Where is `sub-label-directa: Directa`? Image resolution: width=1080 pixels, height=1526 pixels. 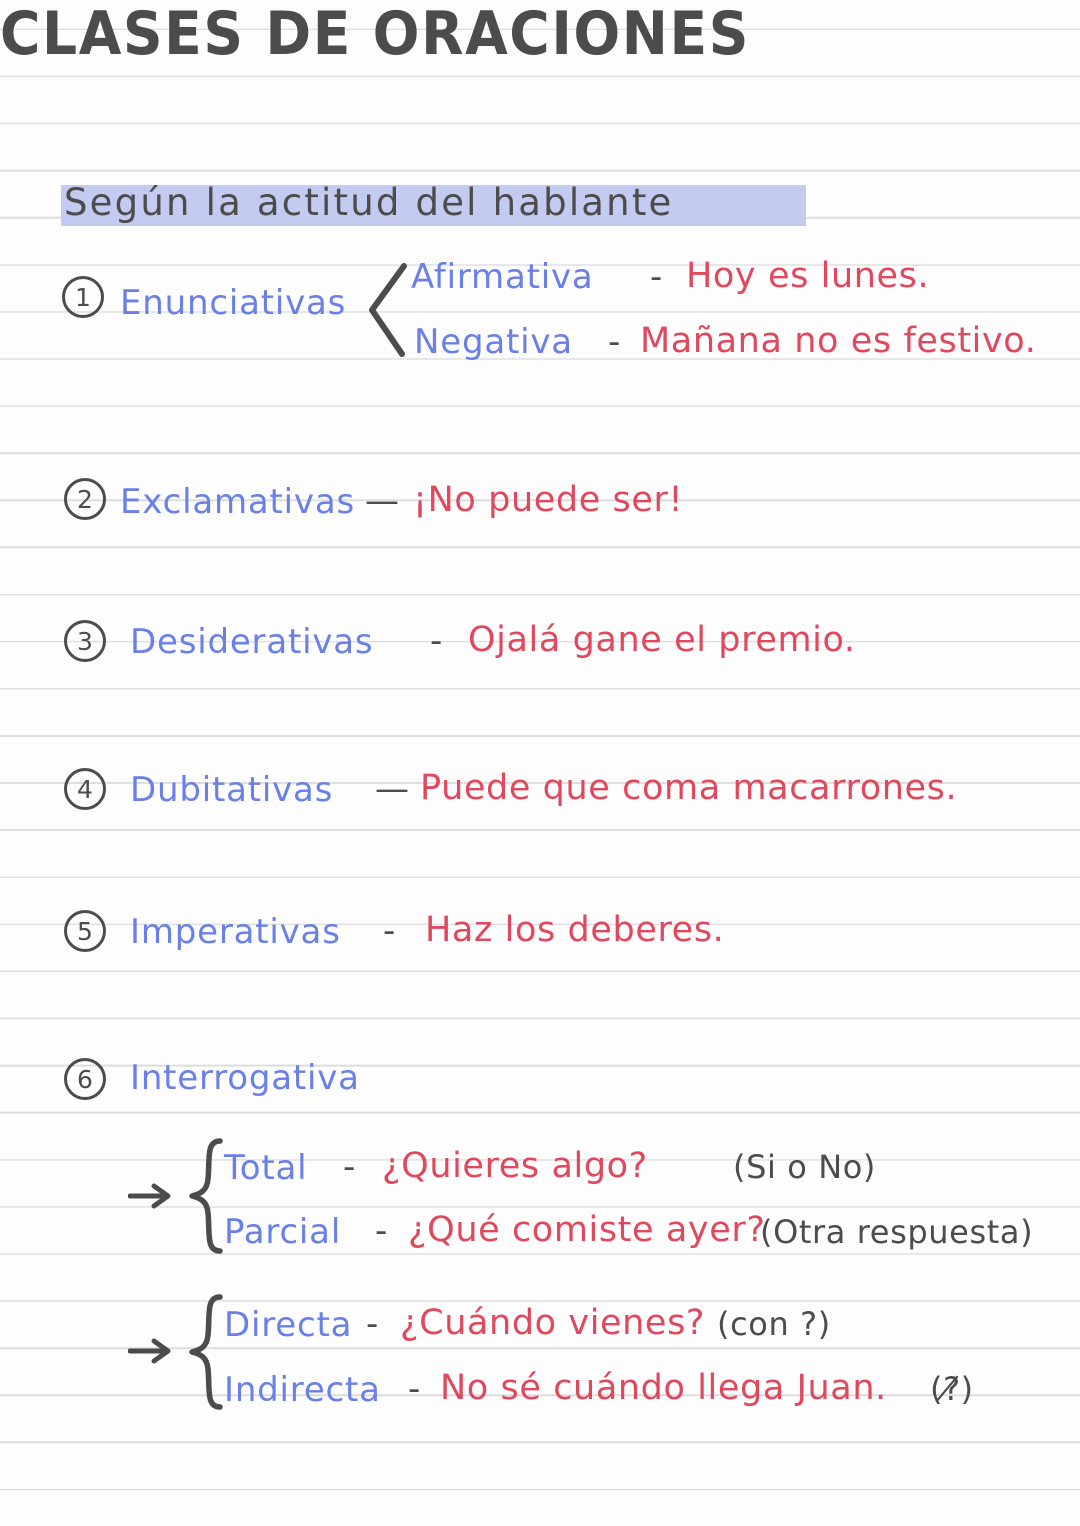 sub-label-directa: Directa is located at coordinates (288, 1325).